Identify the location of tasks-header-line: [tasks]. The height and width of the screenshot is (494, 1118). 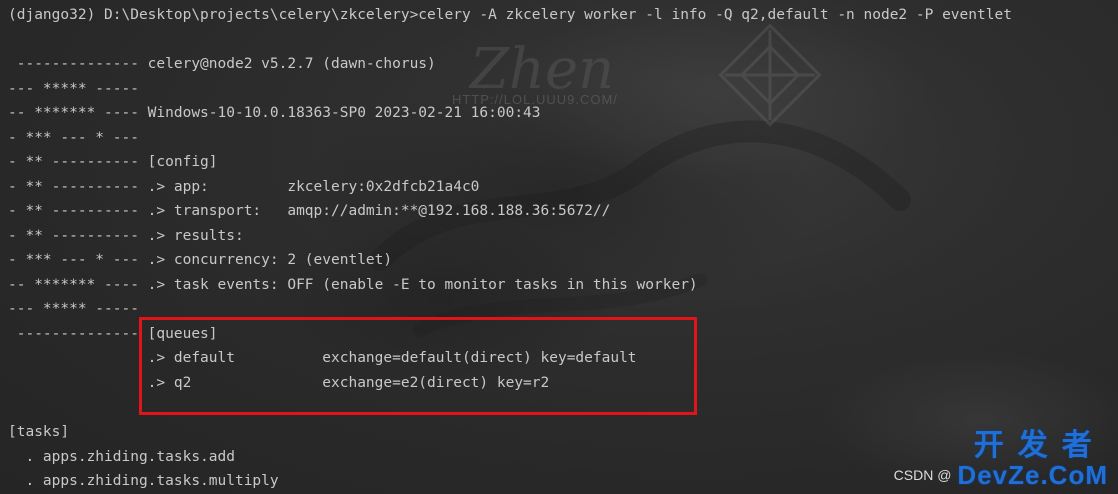
(39, 432).